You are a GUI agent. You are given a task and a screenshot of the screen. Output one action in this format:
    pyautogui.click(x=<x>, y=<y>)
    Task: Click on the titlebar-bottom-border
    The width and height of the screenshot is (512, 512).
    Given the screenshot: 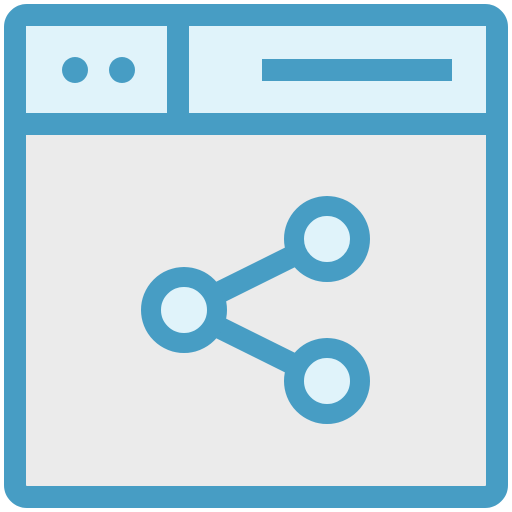 What is the action you would take?
    pyautogui.click(x=256, y=124)
    